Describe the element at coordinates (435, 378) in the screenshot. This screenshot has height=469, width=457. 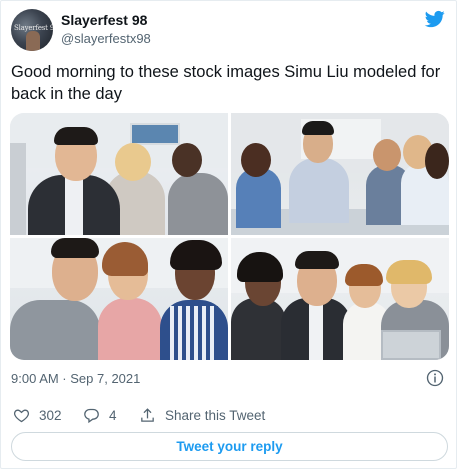
I see `info-icon` at that location.